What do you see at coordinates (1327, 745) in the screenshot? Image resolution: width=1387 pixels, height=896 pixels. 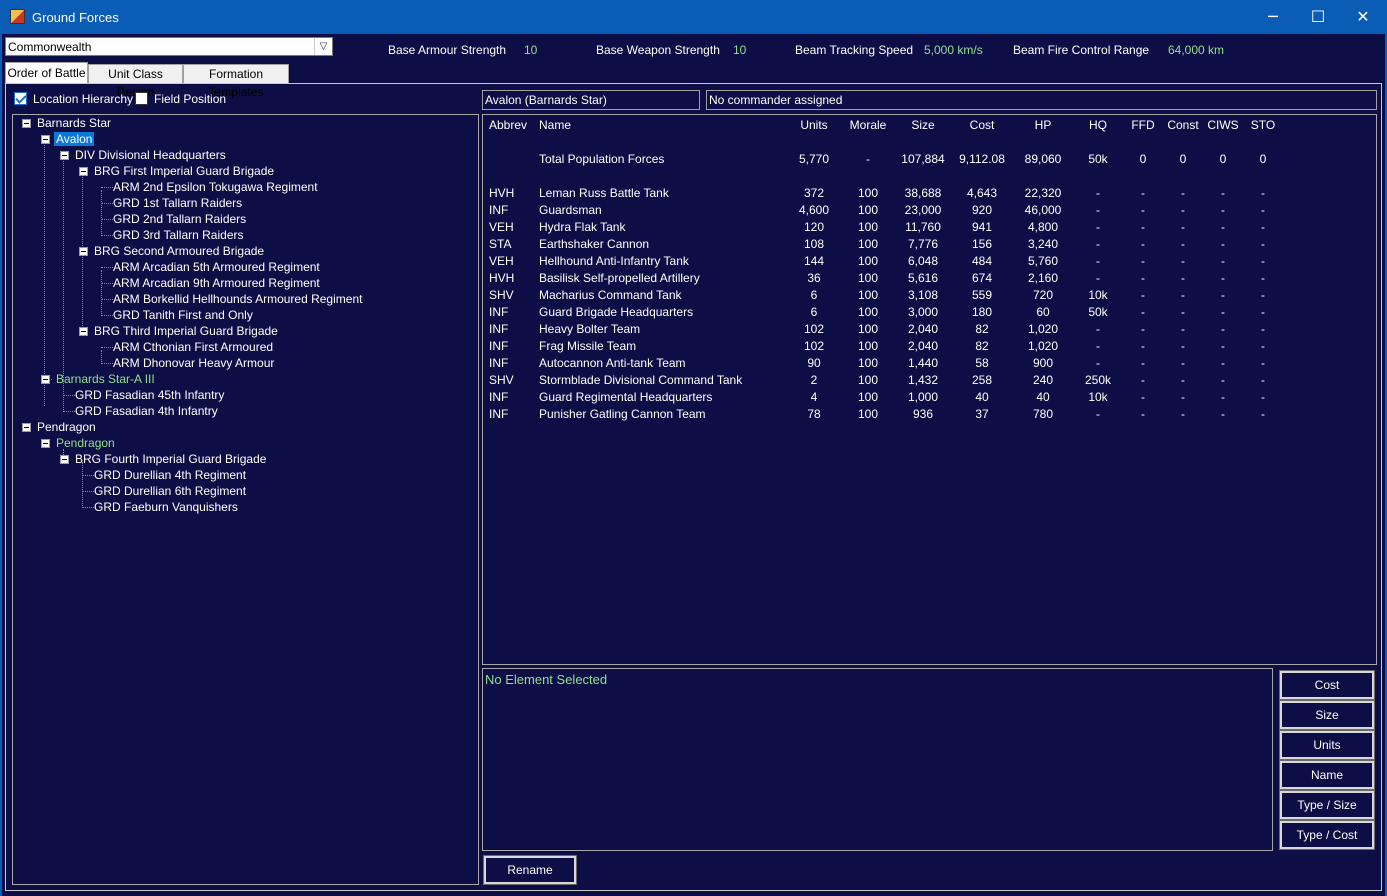 I see `sort-units-button: Units` at bounding box center [1327, 745].